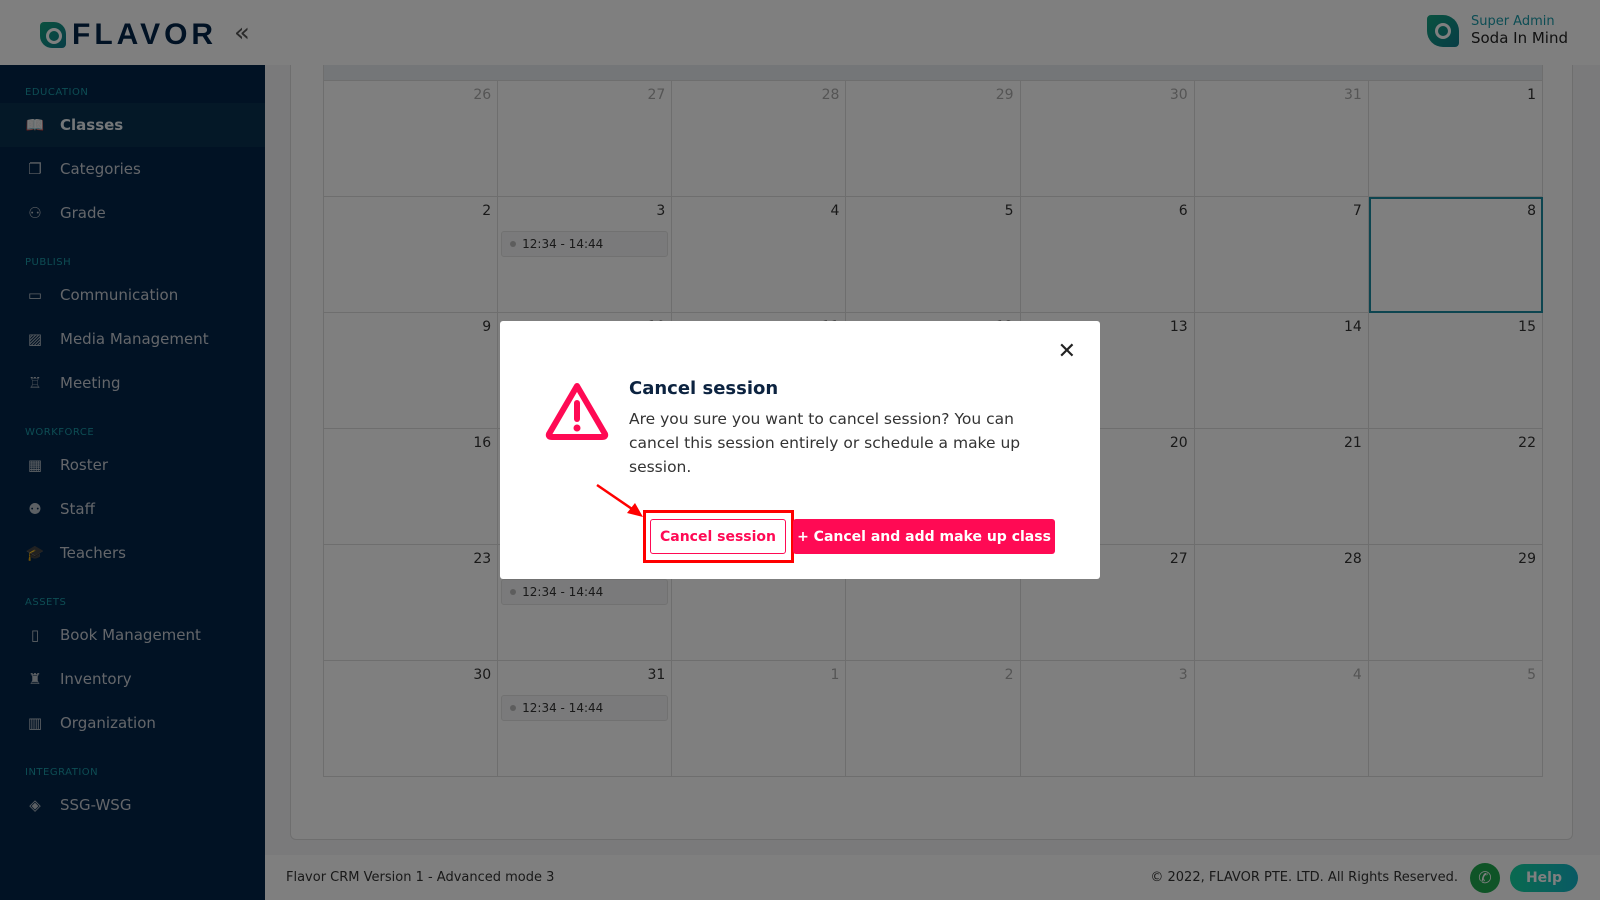 This screenshot has height=900, width=1600. Describe the element at coordinates (924, 536) in the screenshot. I see `cancel-and-add-makeup-button: + Cancel and add make up class` at that location.